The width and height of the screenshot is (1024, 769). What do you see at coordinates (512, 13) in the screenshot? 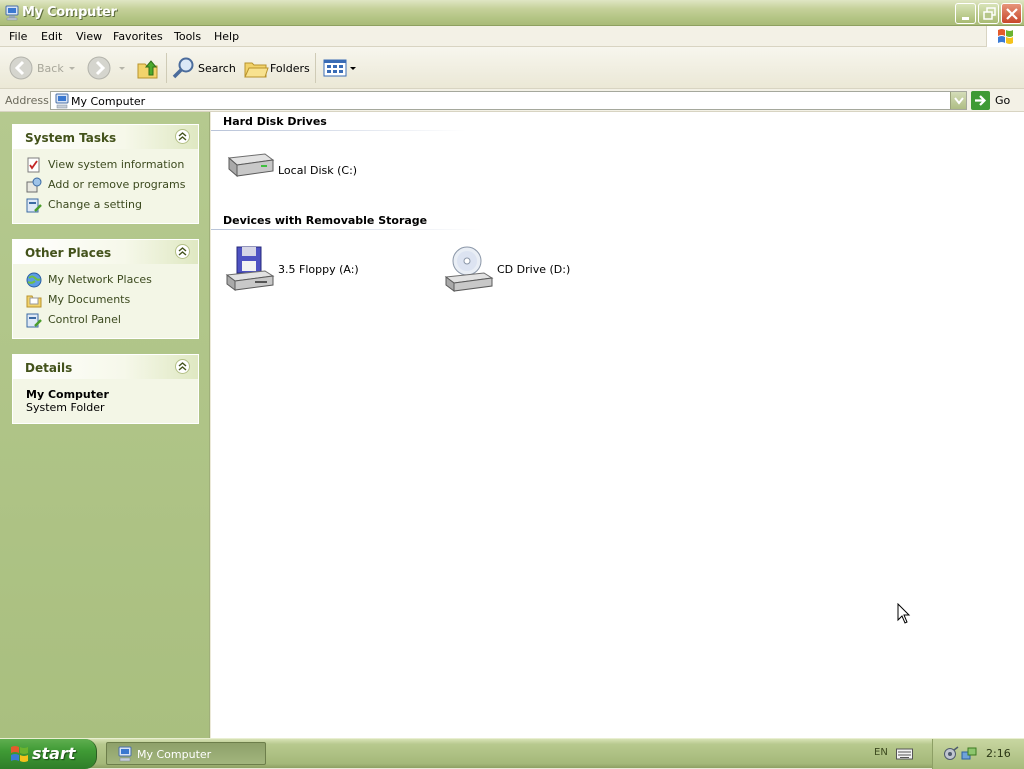
I see `title-bar: My Computer` at bounding box center [512, 13].